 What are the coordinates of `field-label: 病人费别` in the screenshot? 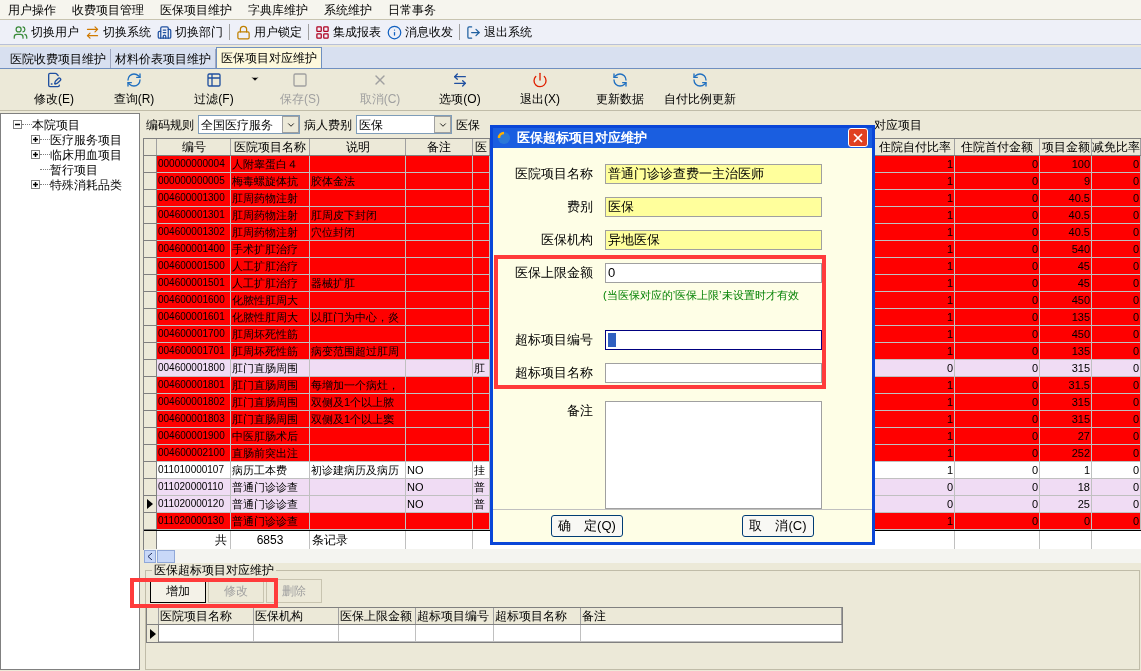 It's located at (328, 125).